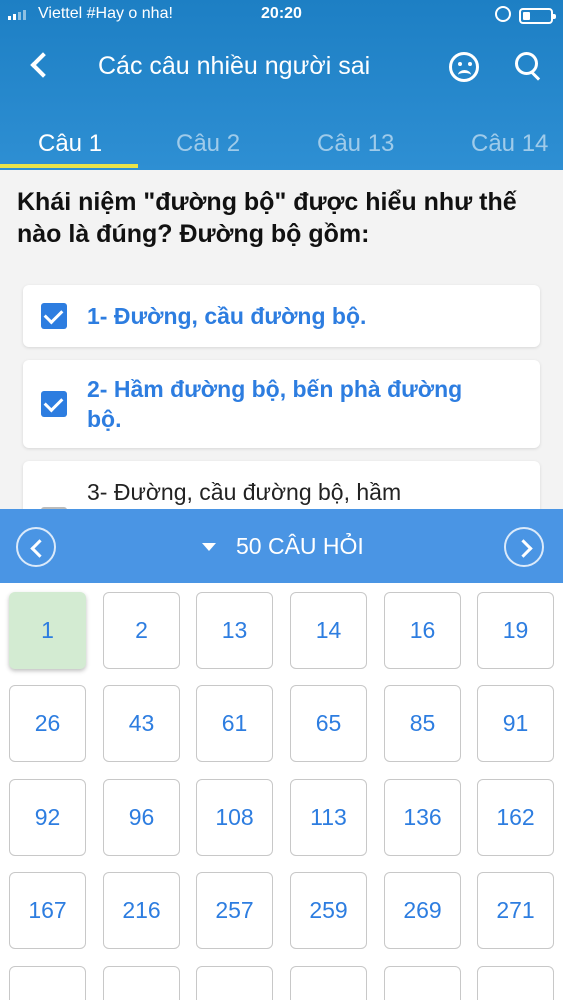 The width and height of the screenshot is (563, 1000). What do you see at coordinates (234, 723) in the screenshot?
I see `question-number-cell: 61` at bounding box center [234, 723].